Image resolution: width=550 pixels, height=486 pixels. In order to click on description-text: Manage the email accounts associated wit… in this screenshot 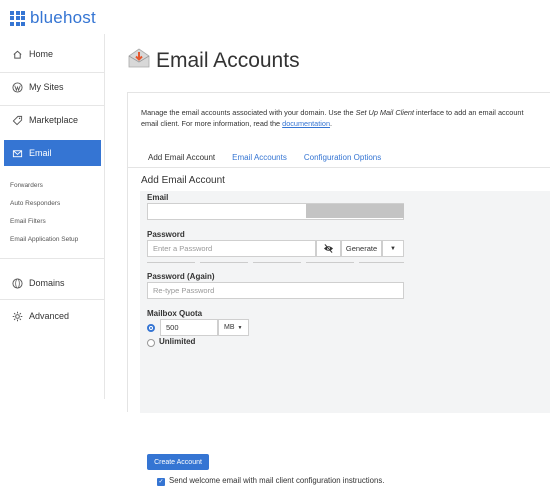, I will do `click(248, 112)`.